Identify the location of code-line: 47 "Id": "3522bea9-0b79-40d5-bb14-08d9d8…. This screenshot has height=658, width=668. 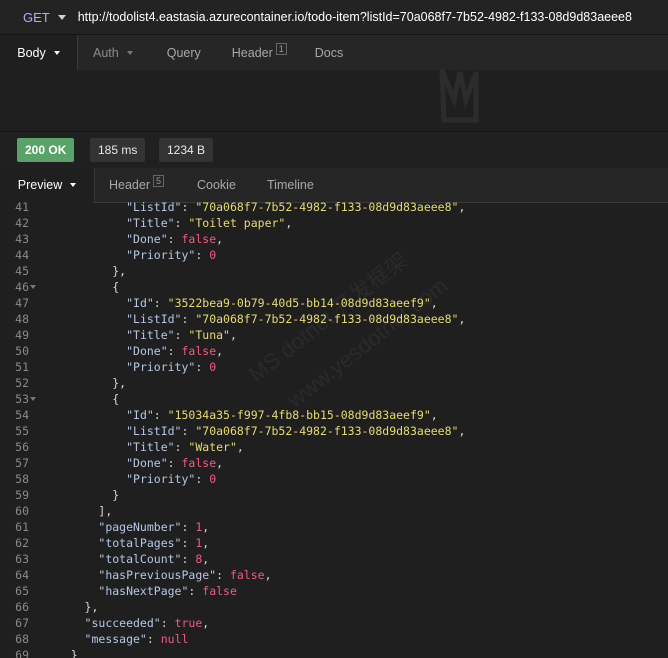
(334, 303).